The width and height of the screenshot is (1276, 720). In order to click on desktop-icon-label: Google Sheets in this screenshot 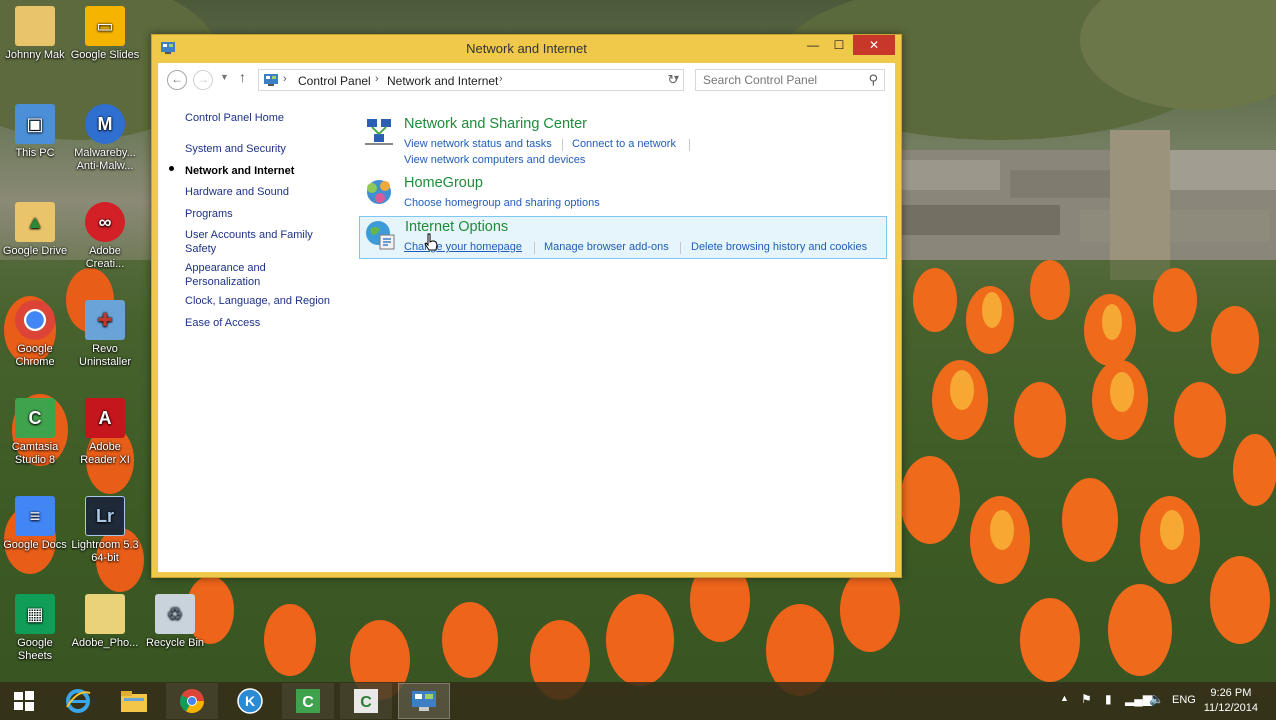, I will do `click(35, 649)`.